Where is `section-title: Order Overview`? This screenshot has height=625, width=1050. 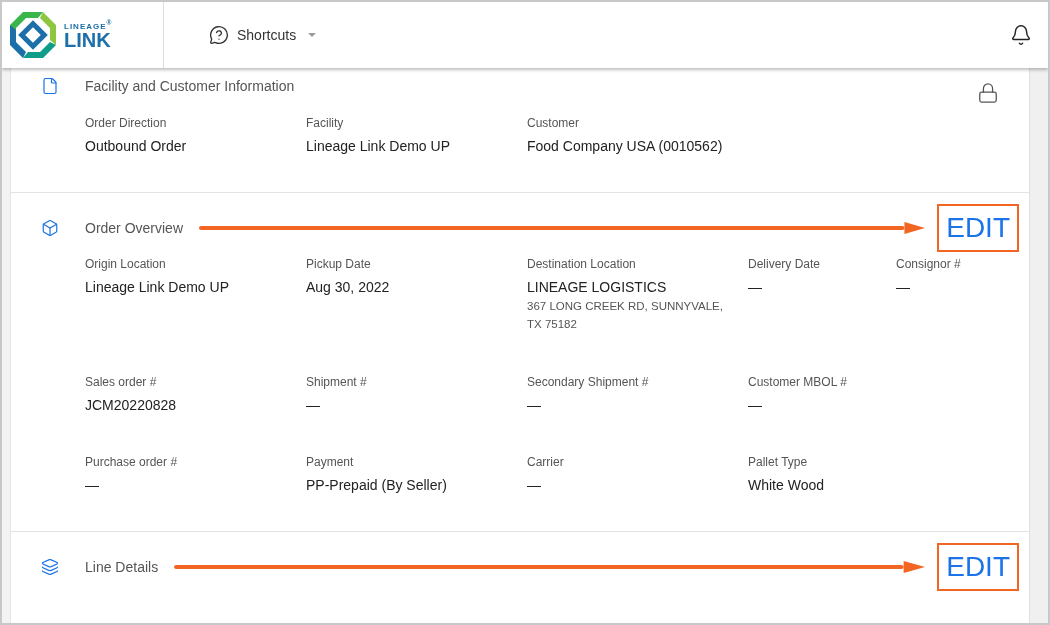 section-title: Order Overview is located at coordinates (134, 228).